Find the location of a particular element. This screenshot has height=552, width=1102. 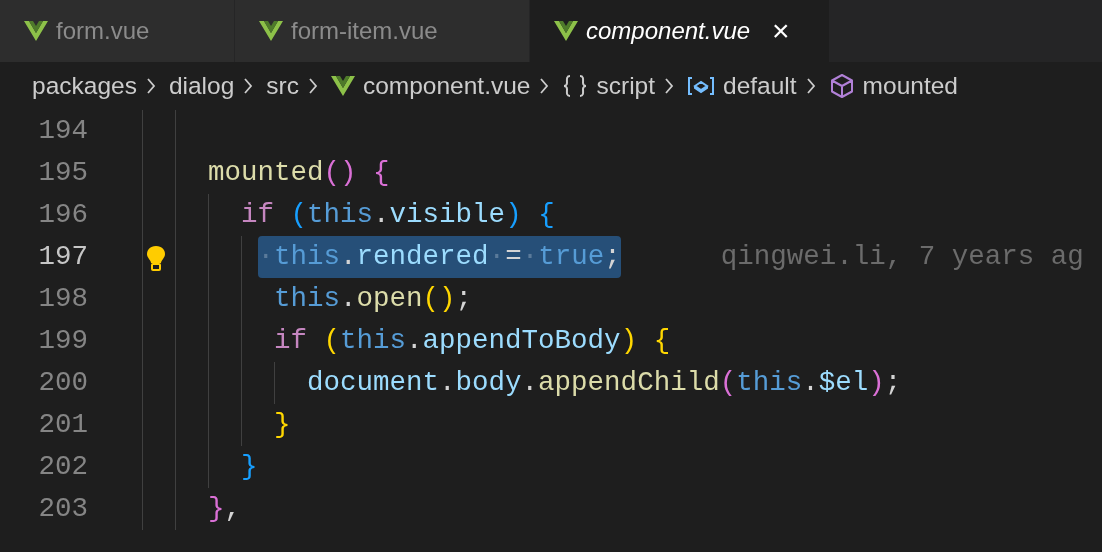

code-line: mounted() { is located at coordinates (299, 173).